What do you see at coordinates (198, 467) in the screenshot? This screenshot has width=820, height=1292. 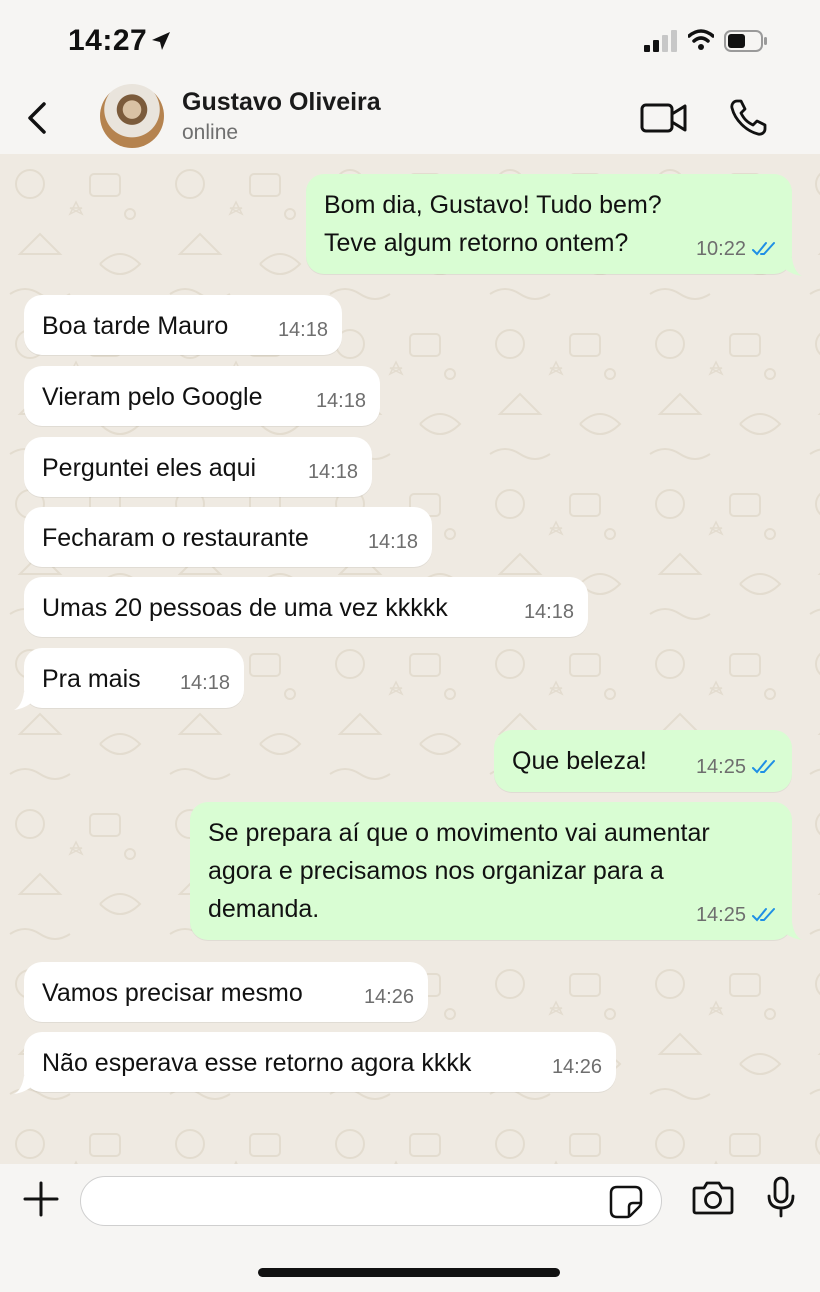 I see `incoming-message: Perguntei eles aqui 14:18` at bounding box center [198, 467].